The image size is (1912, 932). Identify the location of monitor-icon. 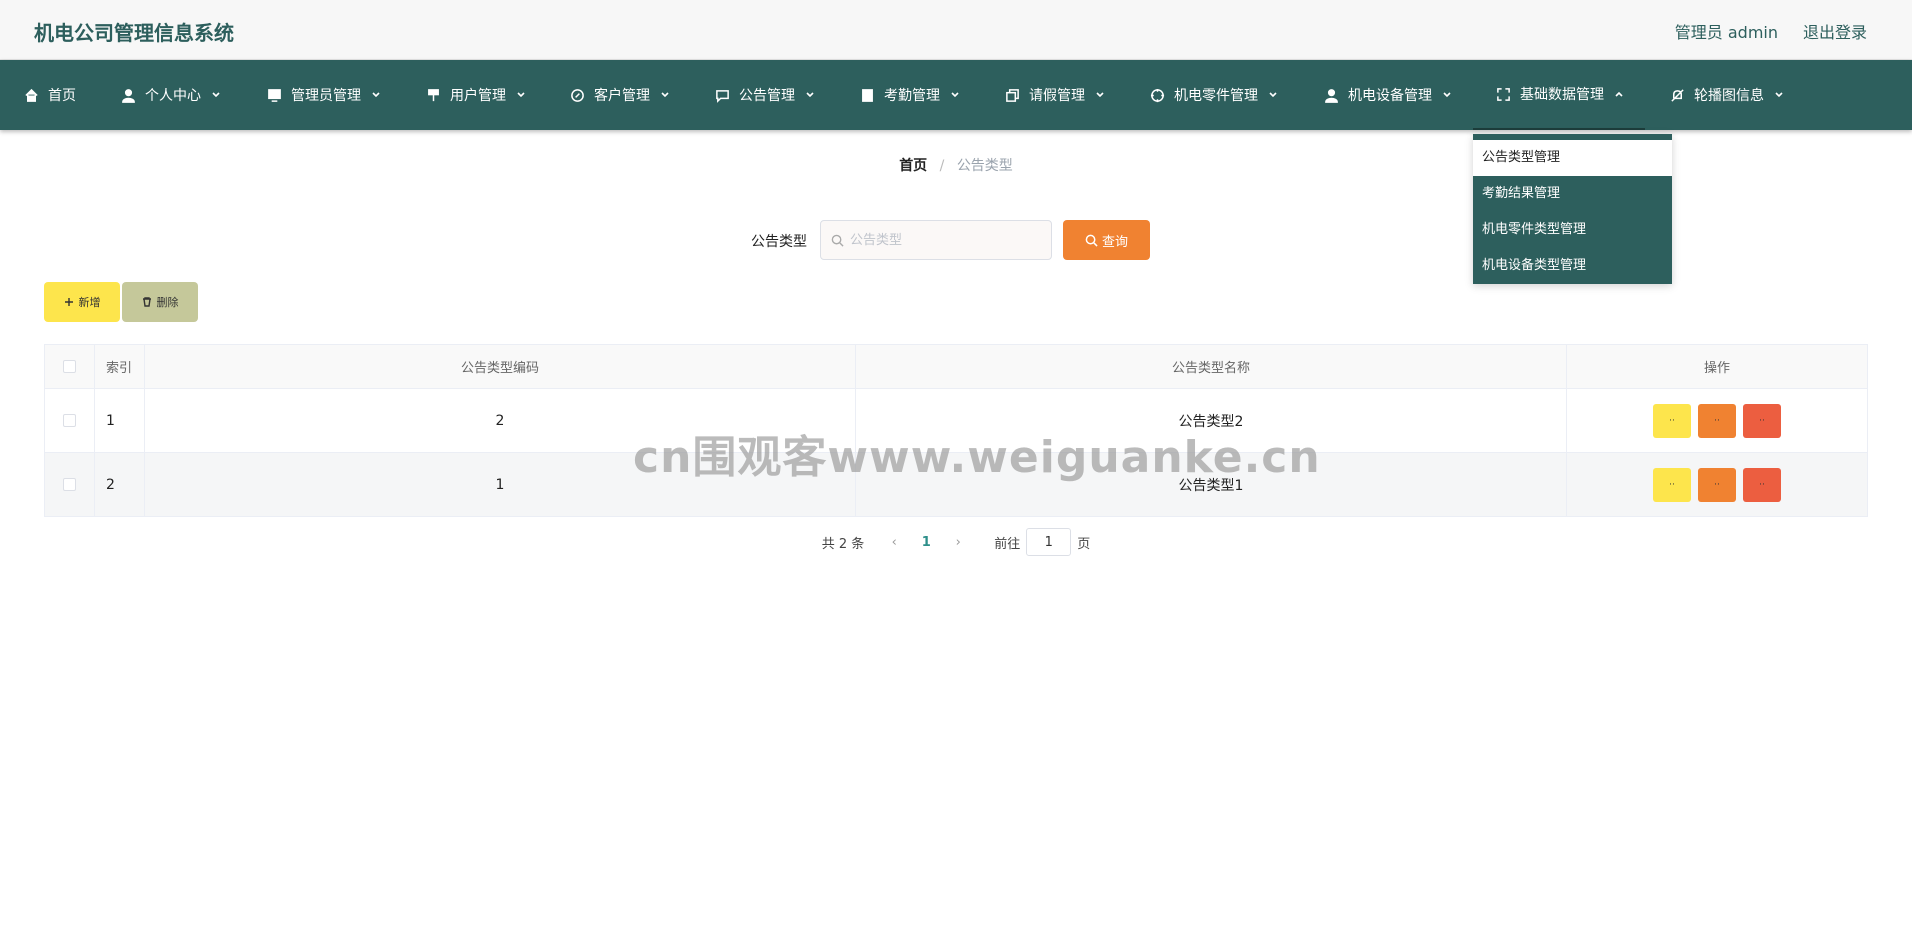
(274, 95).